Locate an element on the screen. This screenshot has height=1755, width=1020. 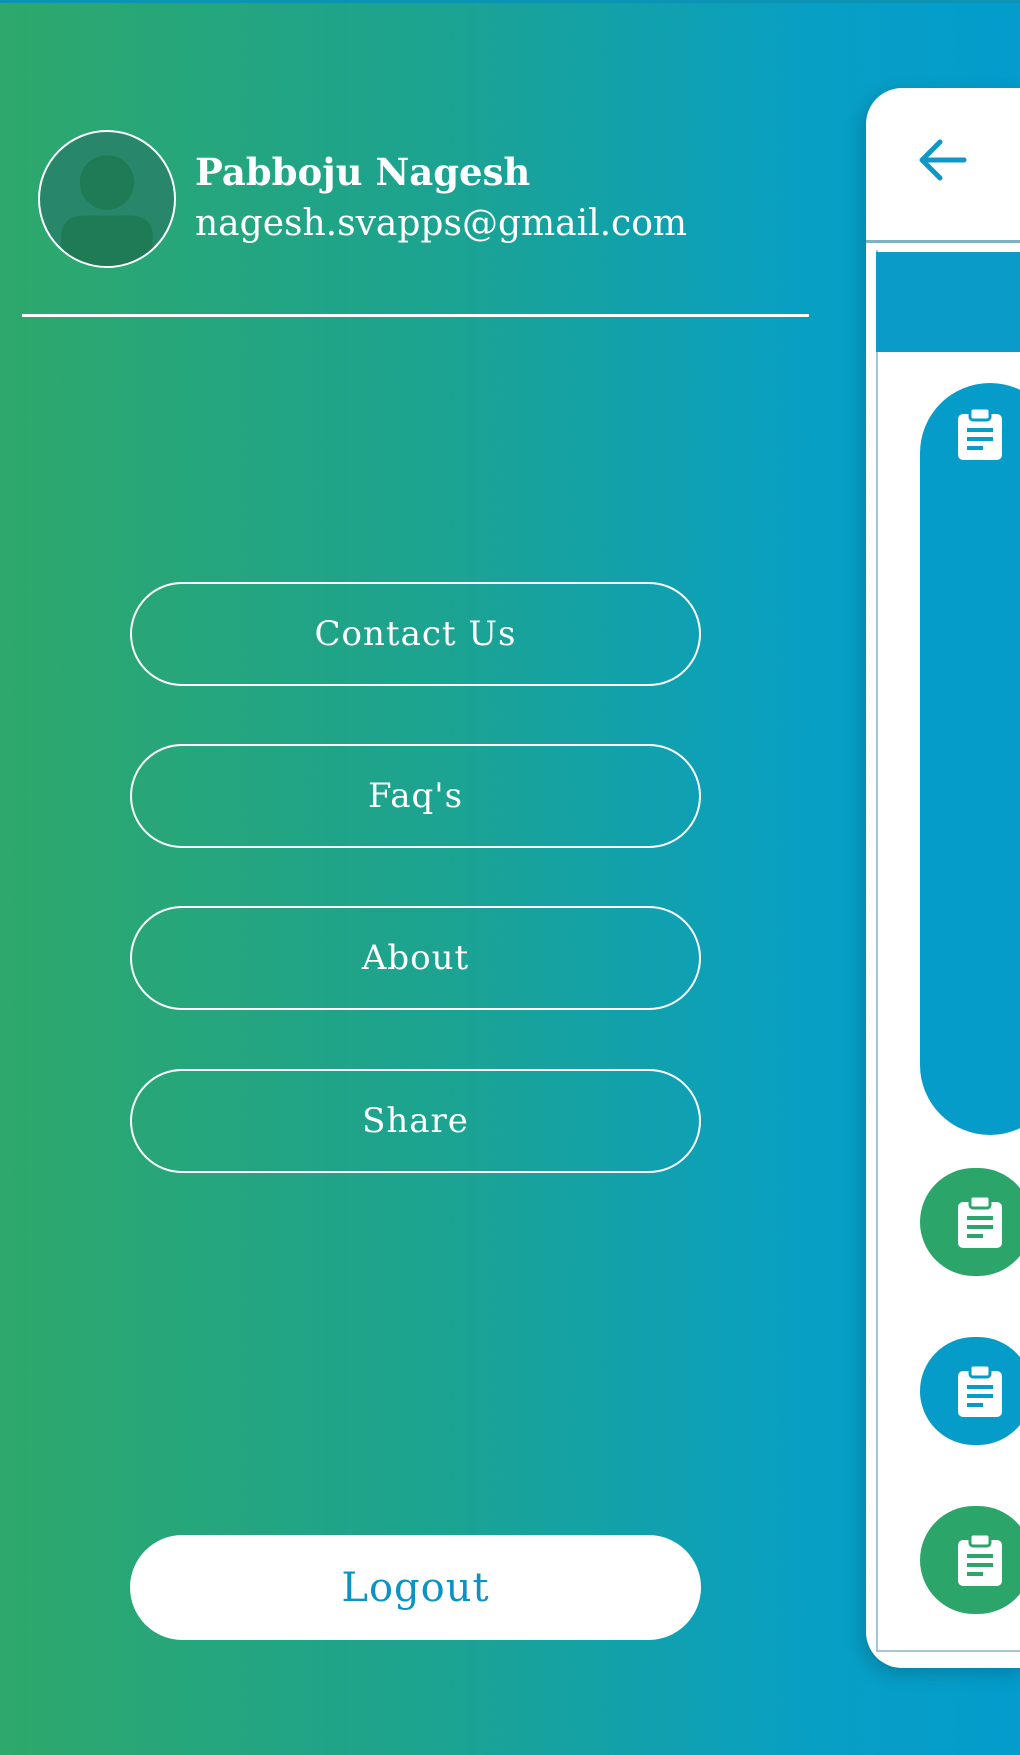
toolbar-divider is located at coordinates (943, 241).